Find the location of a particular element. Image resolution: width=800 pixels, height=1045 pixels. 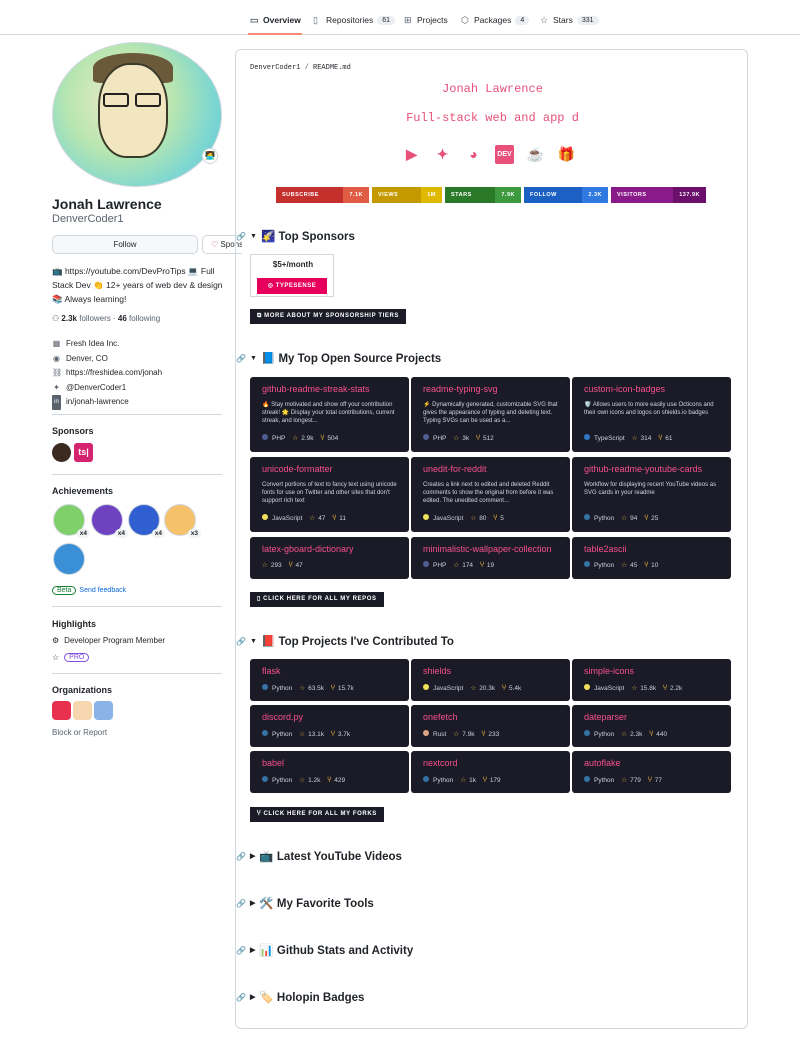

repo-card: discord.py Python ☆ 13.1k Ⴤ 3.7k is located at coordinates (329, 726).